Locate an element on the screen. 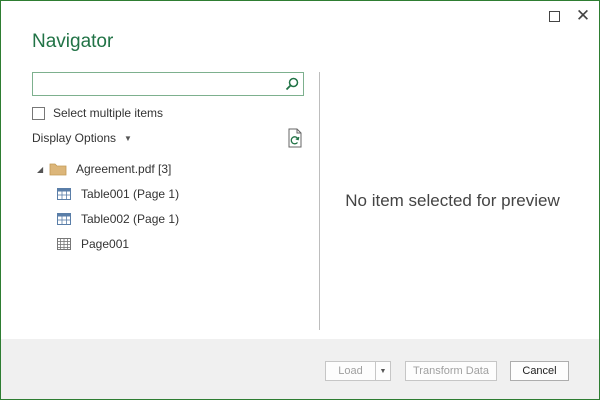 Image resolution: width=600 pixels, height=400 pixels. tree-item-page001: Page001 is located at coordinates (93, 244).